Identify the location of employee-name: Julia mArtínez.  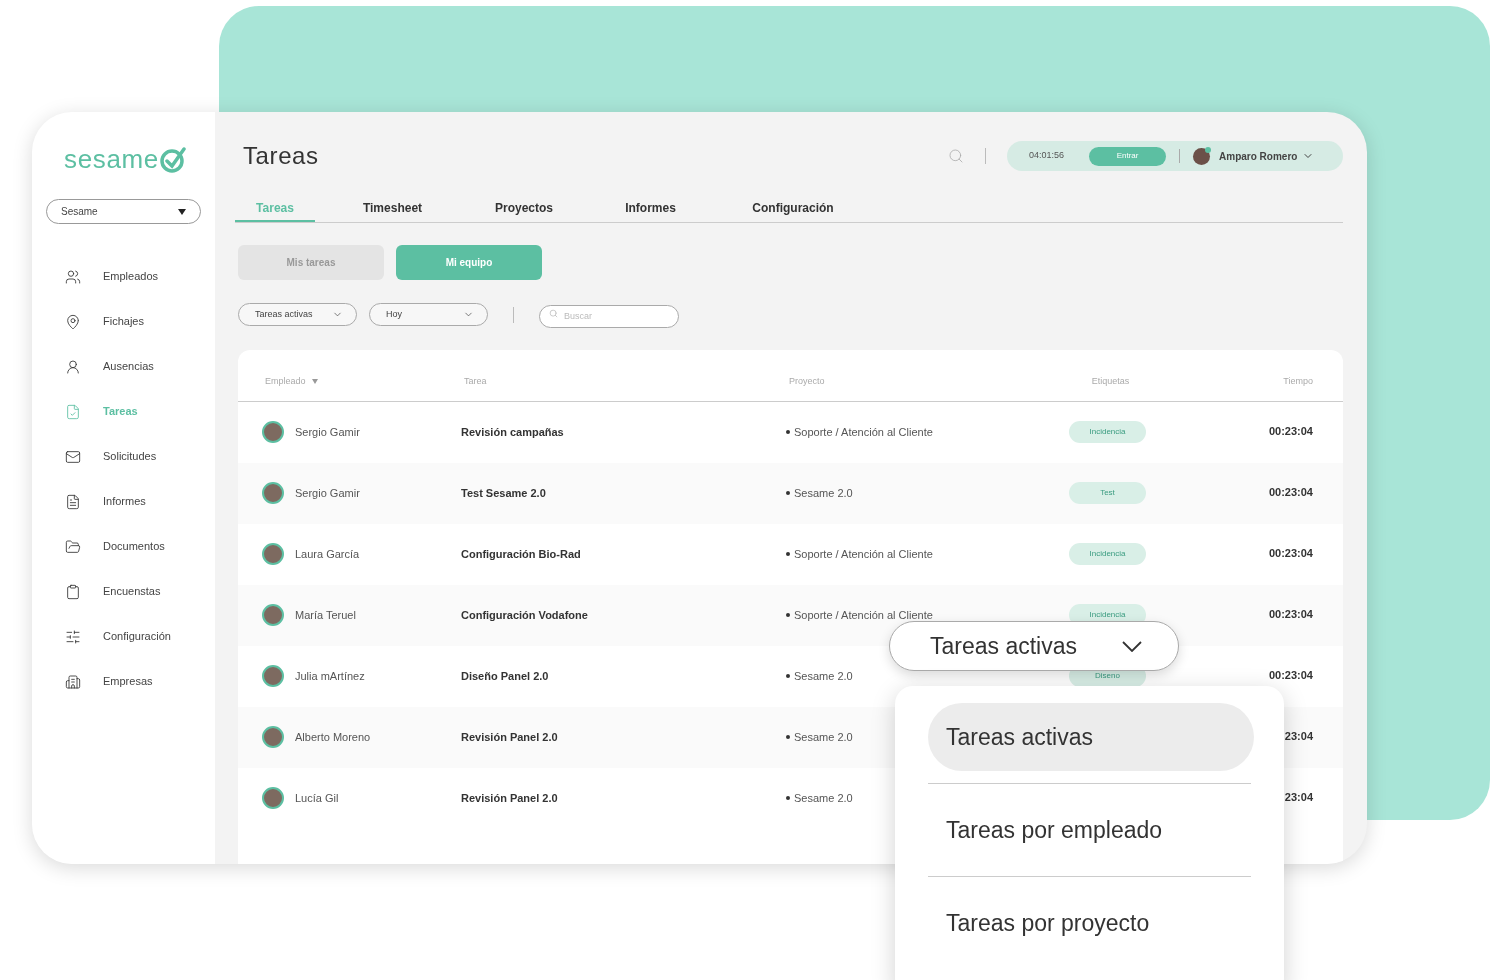
(330, 676).